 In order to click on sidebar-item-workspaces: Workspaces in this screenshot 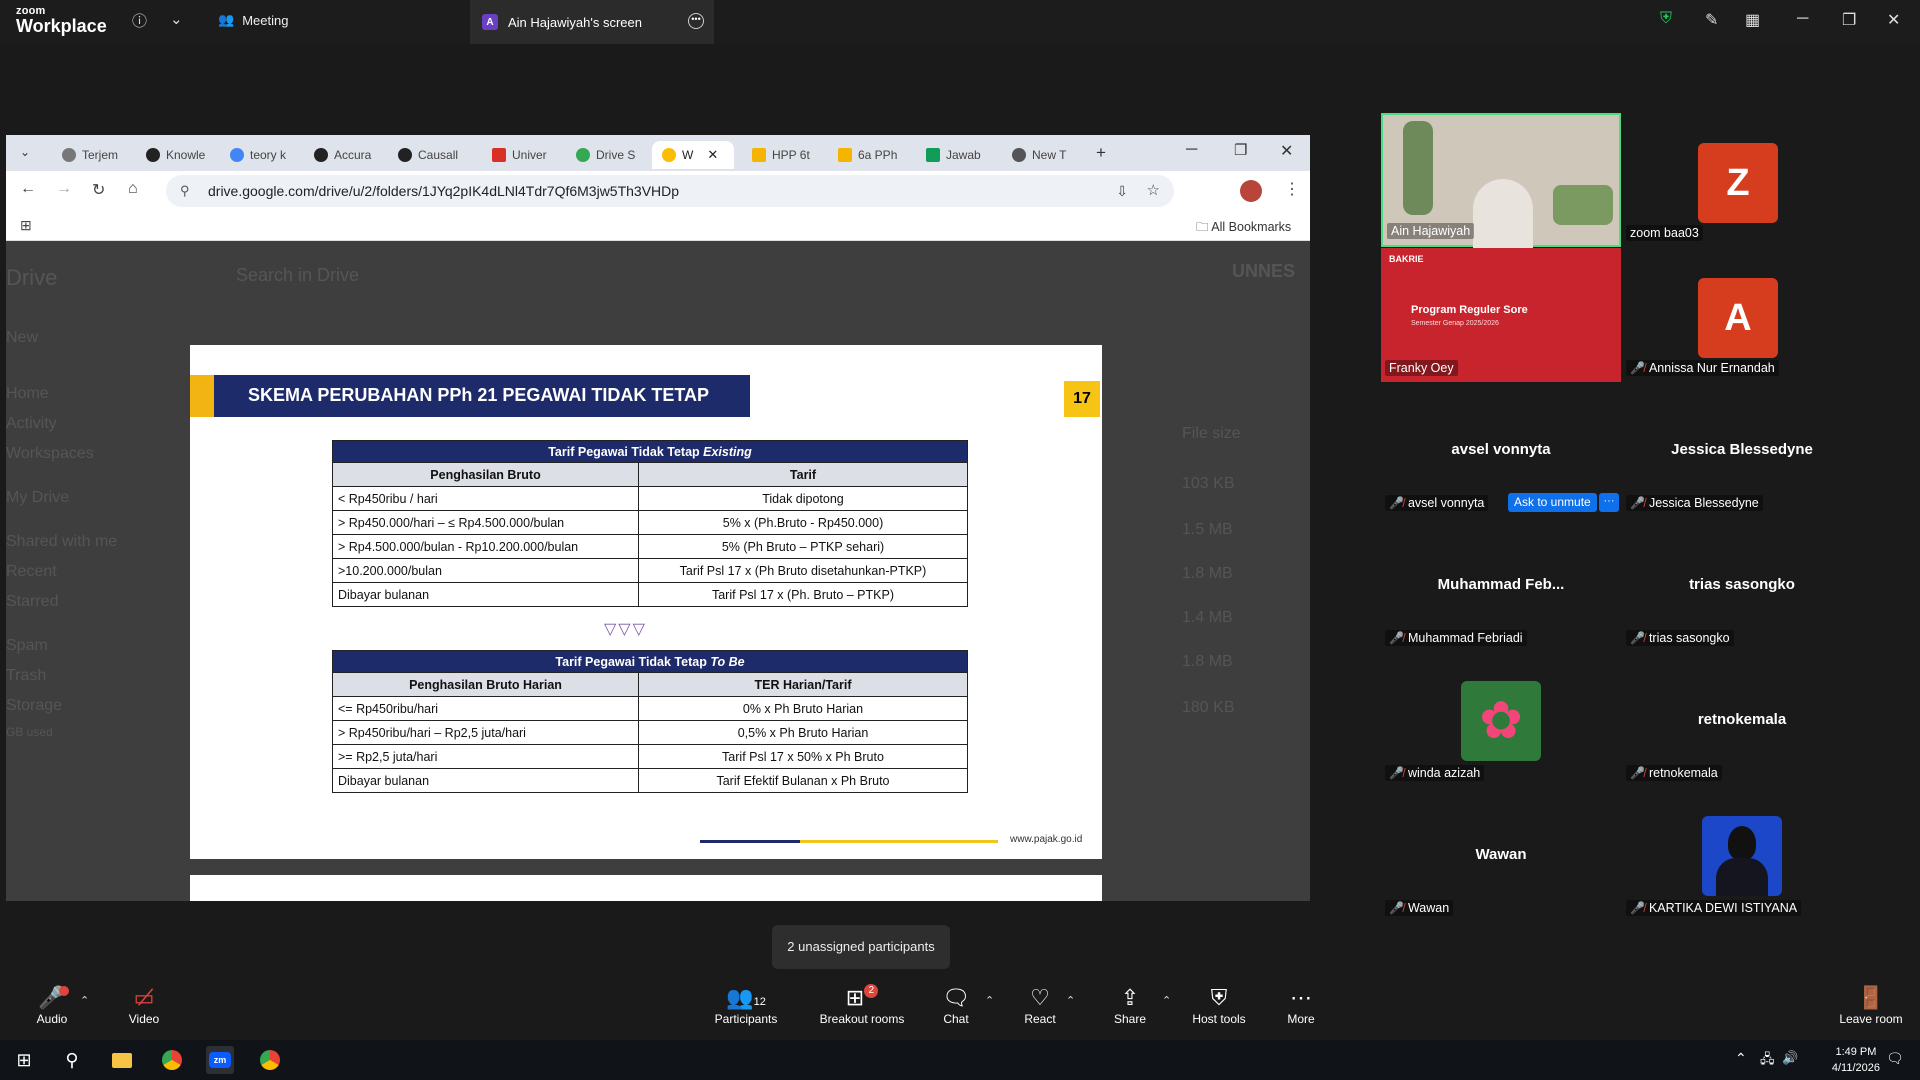, I will do `click(50, 454)`.